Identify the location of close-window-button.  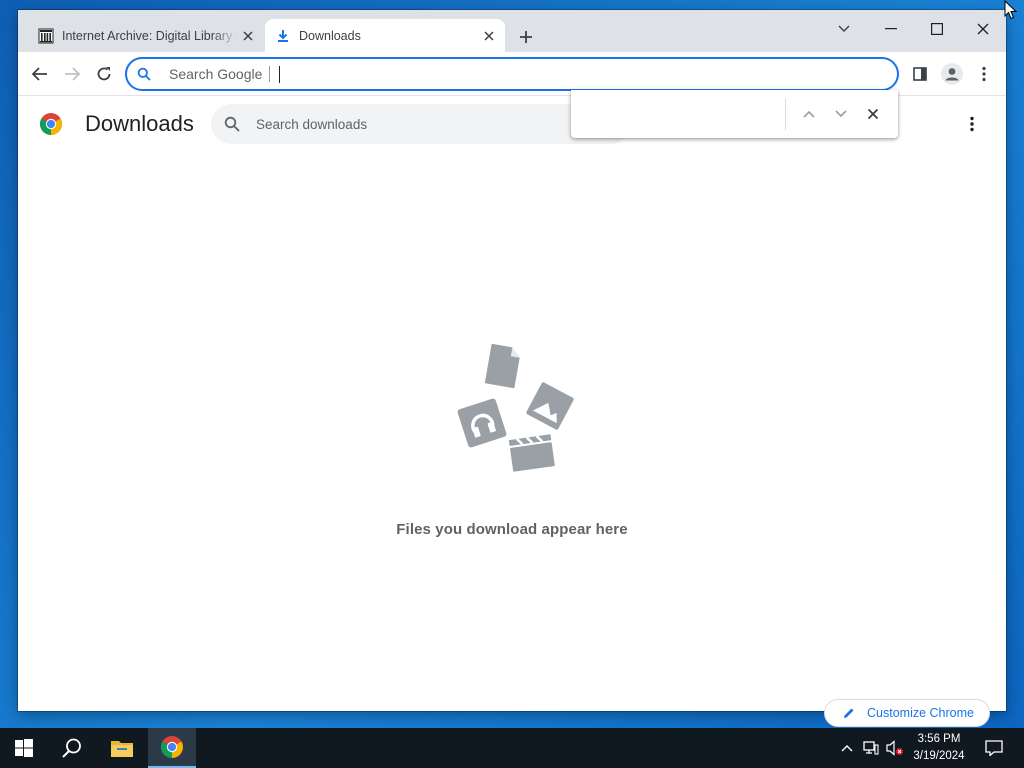
(983, 29).